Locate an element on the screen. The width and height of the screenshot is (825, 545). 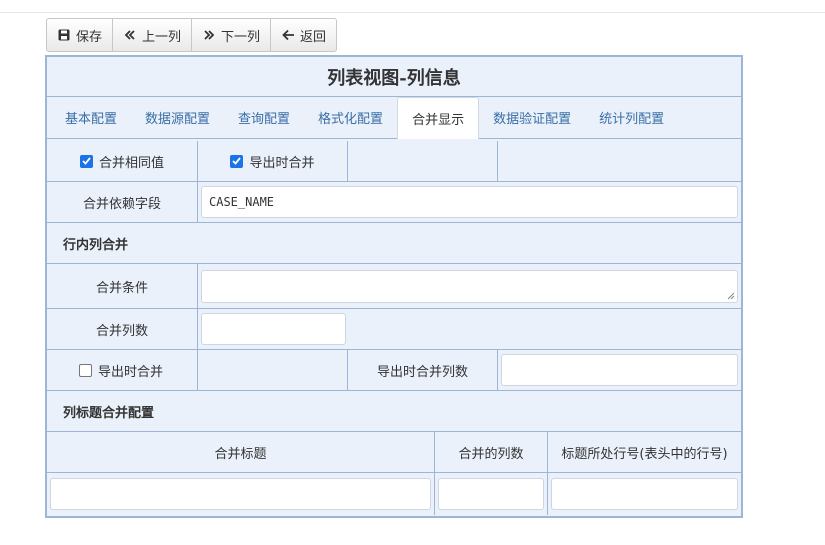
tab-statistics: 统计列配置 is located at coordinates (631, 117).